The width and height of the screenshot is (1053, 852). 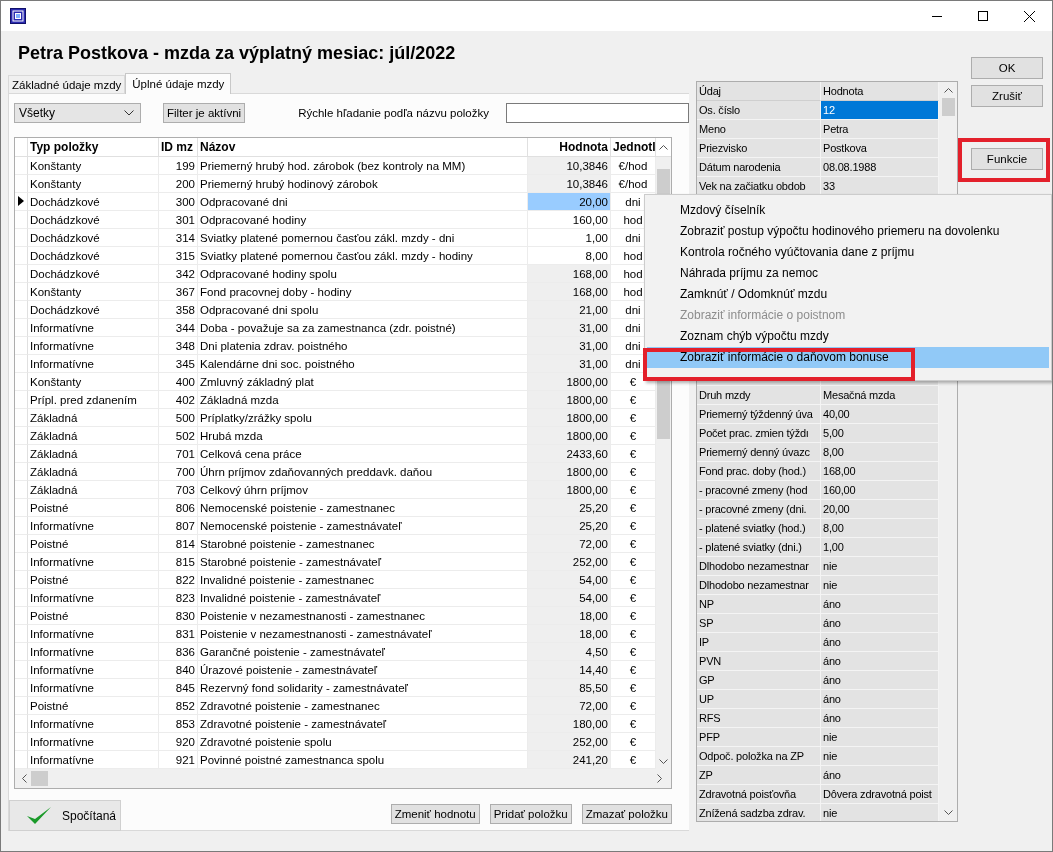 What do you see at coordinates (363, 381) in the screenshot?
I see `table-cell: Zmluvný základný plat` at bounding box center [363, 381].